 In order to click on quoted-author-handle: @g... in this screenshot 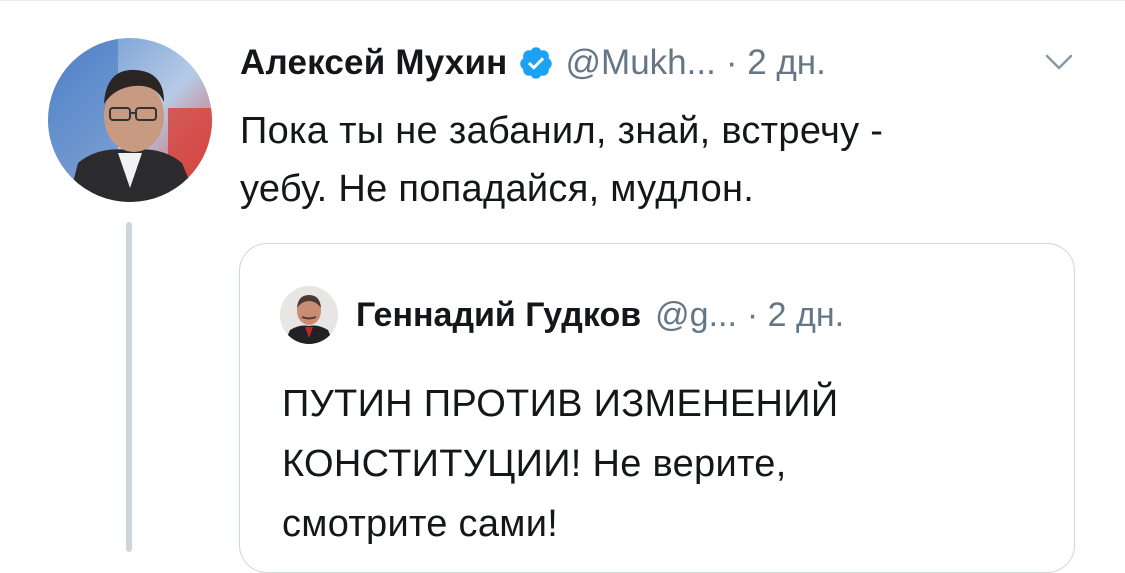, I will do `click(696, 315)`.